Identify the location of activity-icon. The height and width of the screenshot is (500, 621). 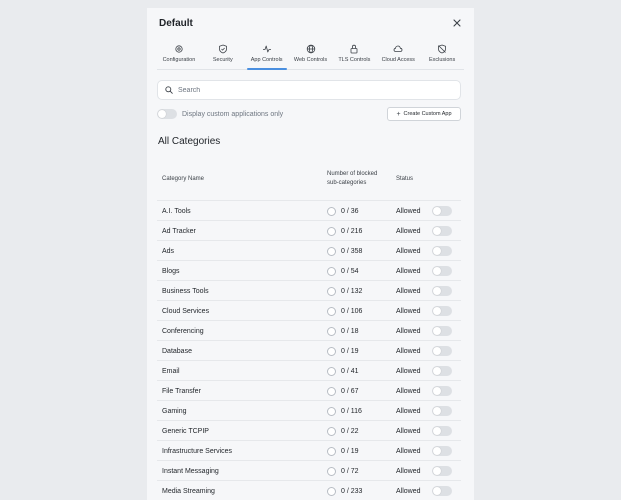
(266, 49).